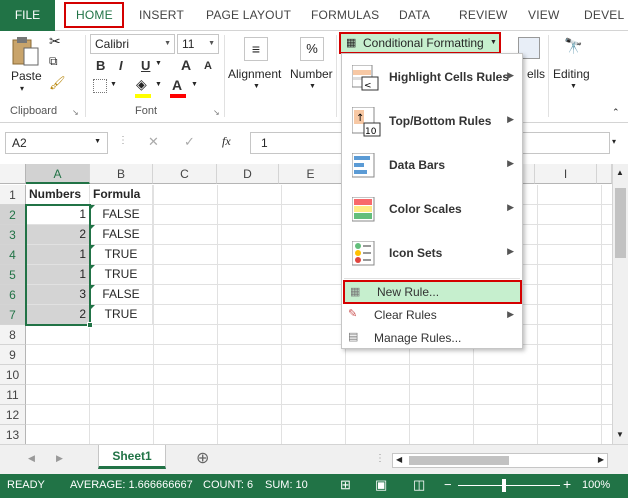  I want to click on format-painter-icon: 🖌, so click(57, 83).